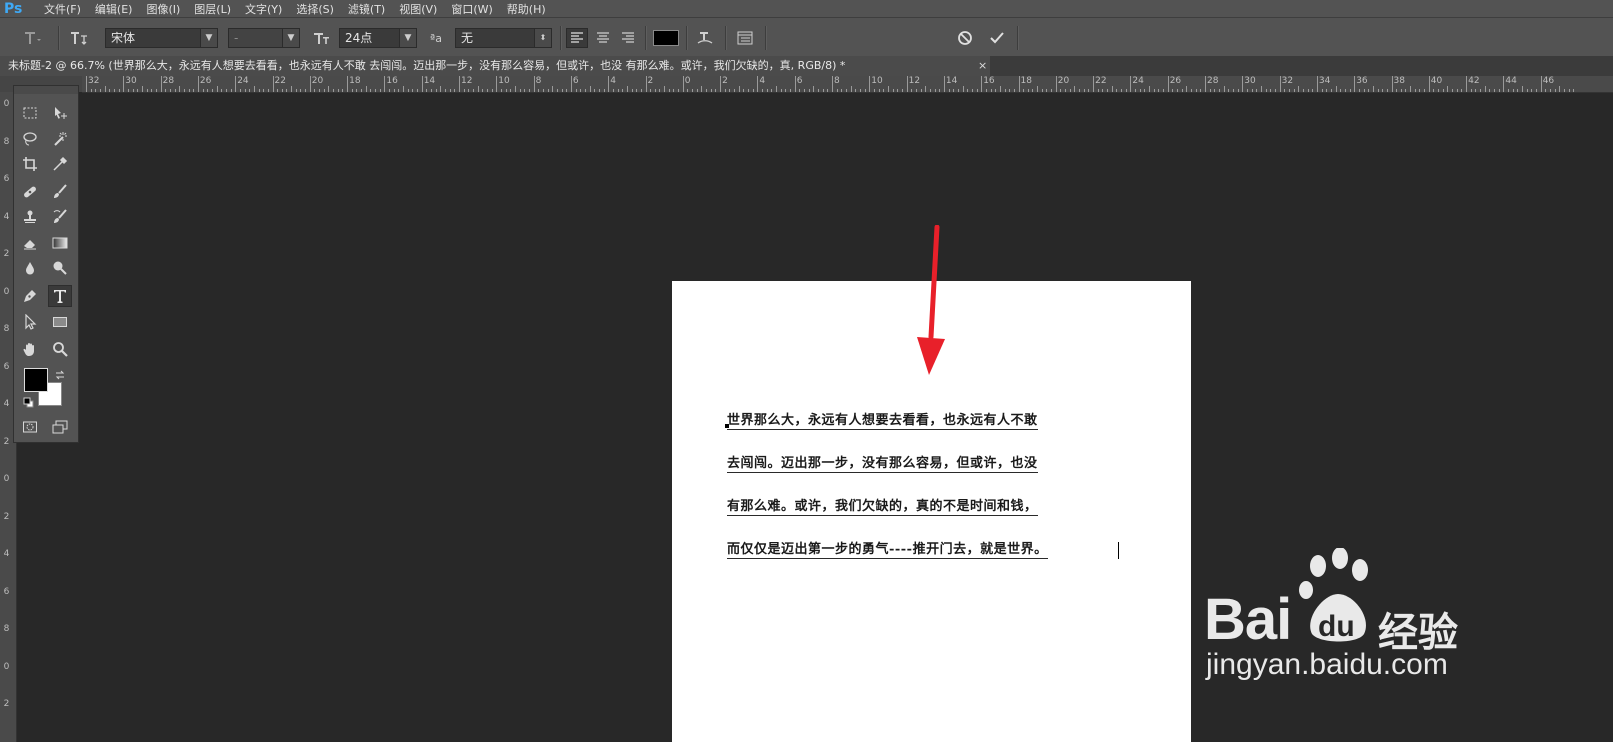 The height and width of the screenshot is (742, 1613). Describe the element at coordinates (46, 90) in the screenshot. I see `panel-grip` at that location.